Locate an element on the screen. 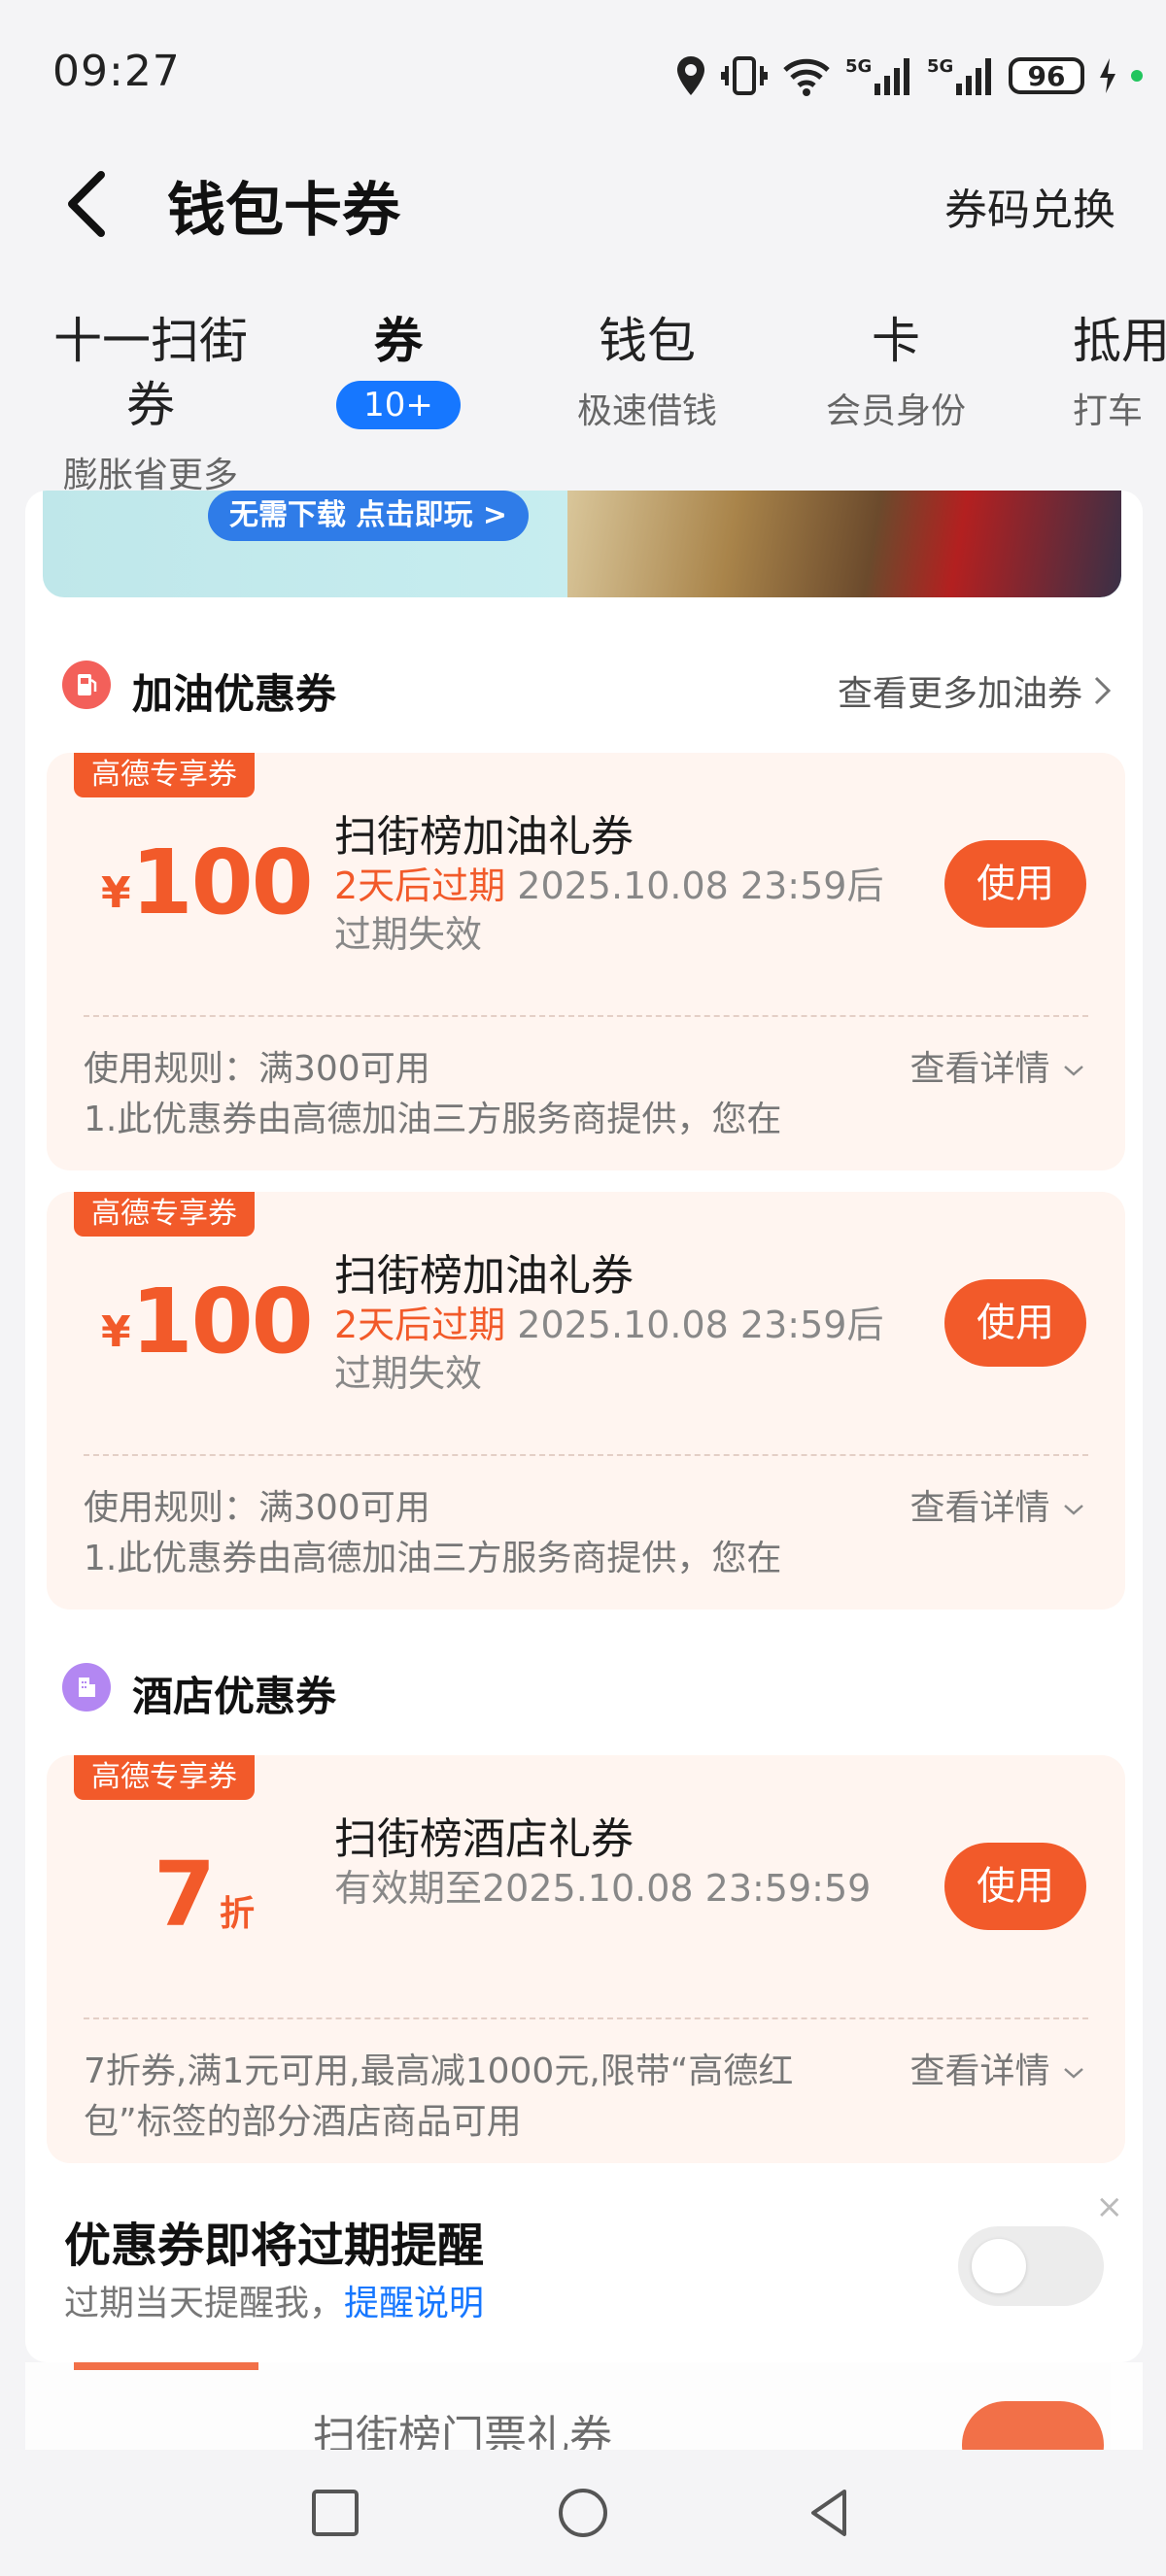  peek-use-button is located at coordinates (1033, 2425).